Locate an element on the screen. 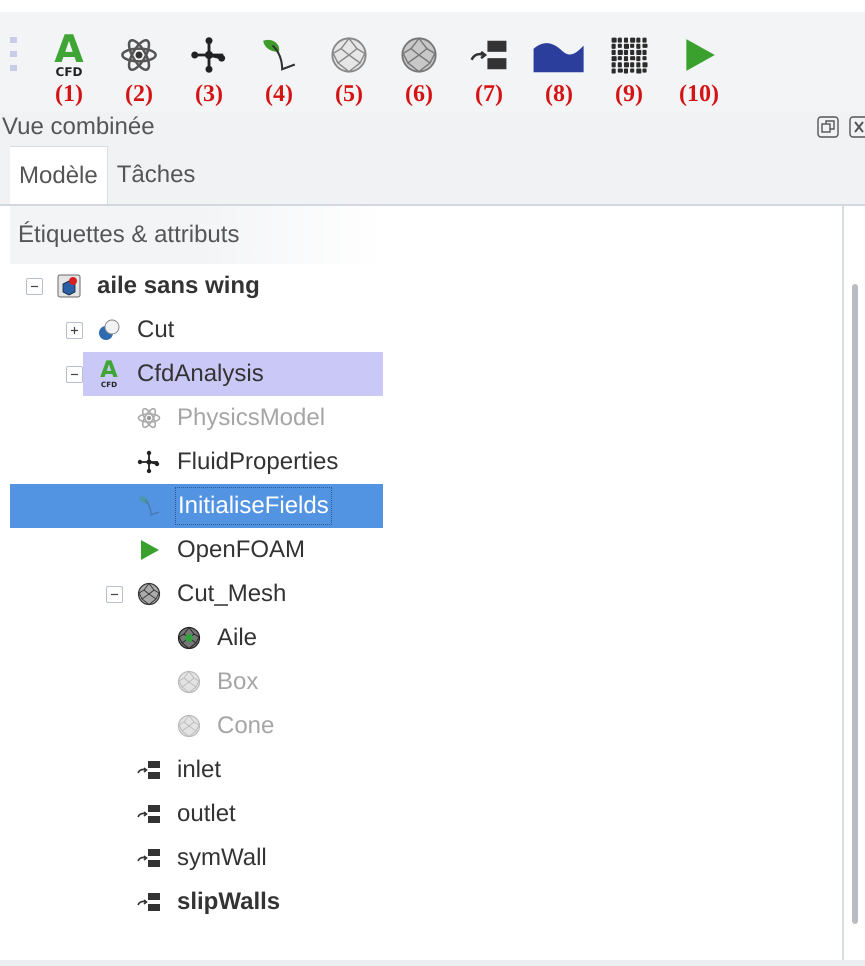 The width and height of the screenshot is (865, 966). toolbar-button: A CFD (1) is located at coordinates (69, 67).